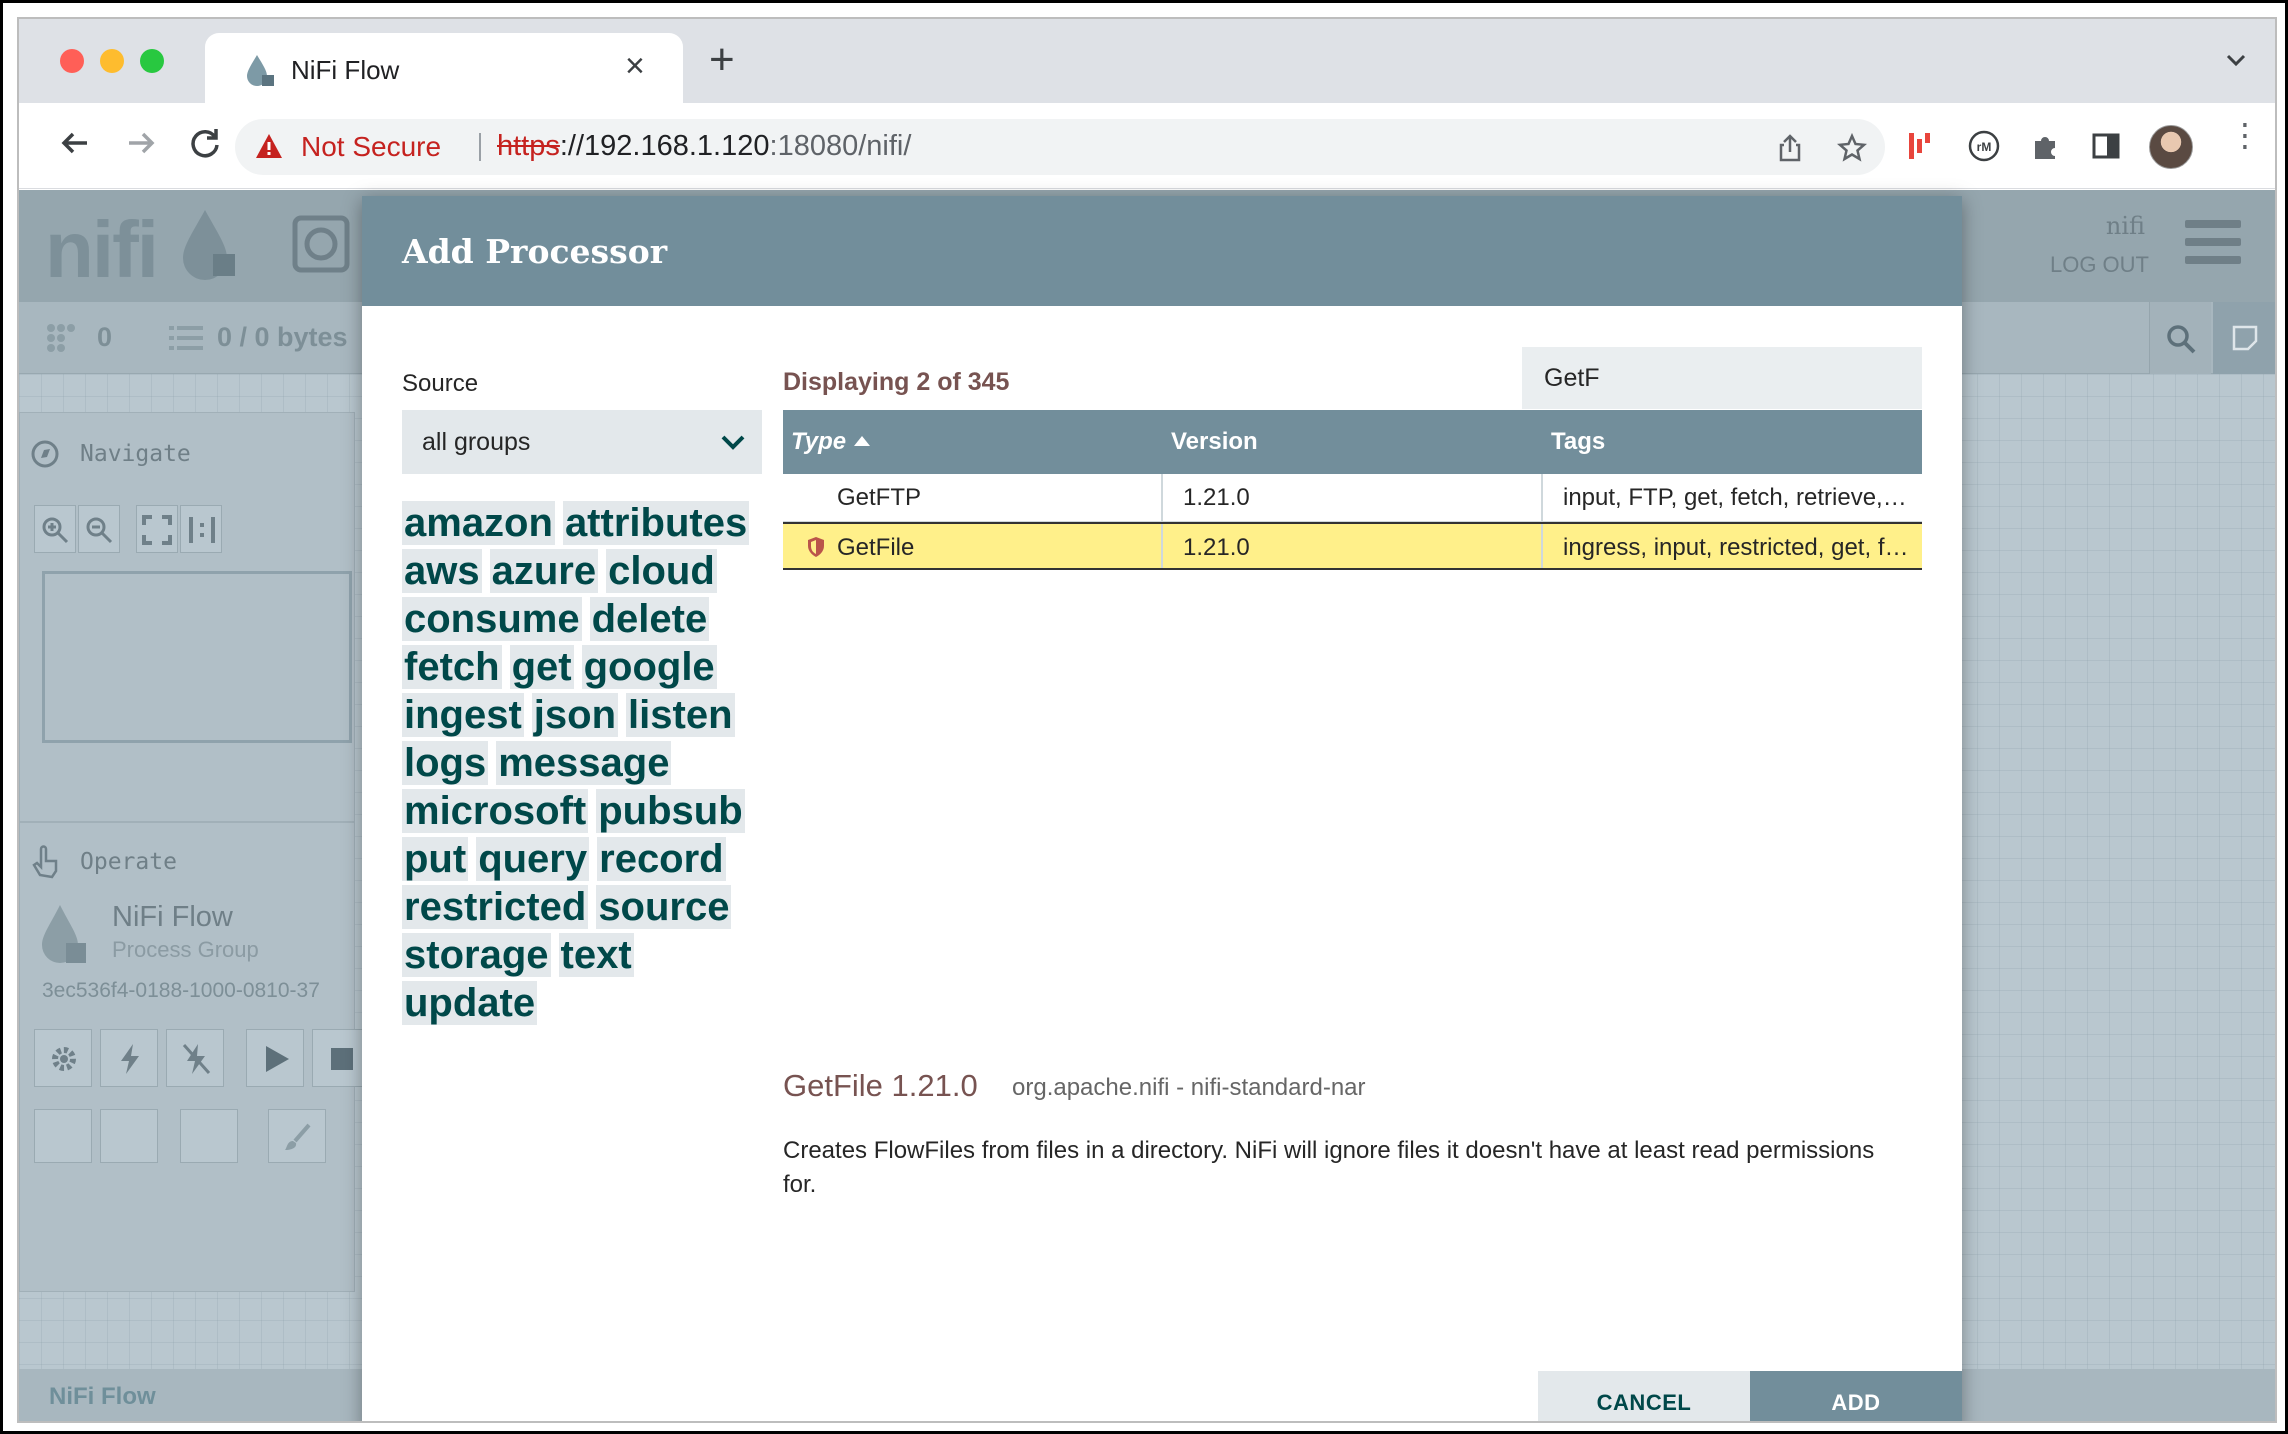 The image size is (2288, 1434). Describe the element at coordinates (495, 907) in the screenshot. I see `tag-restricted: restricted` at that location.